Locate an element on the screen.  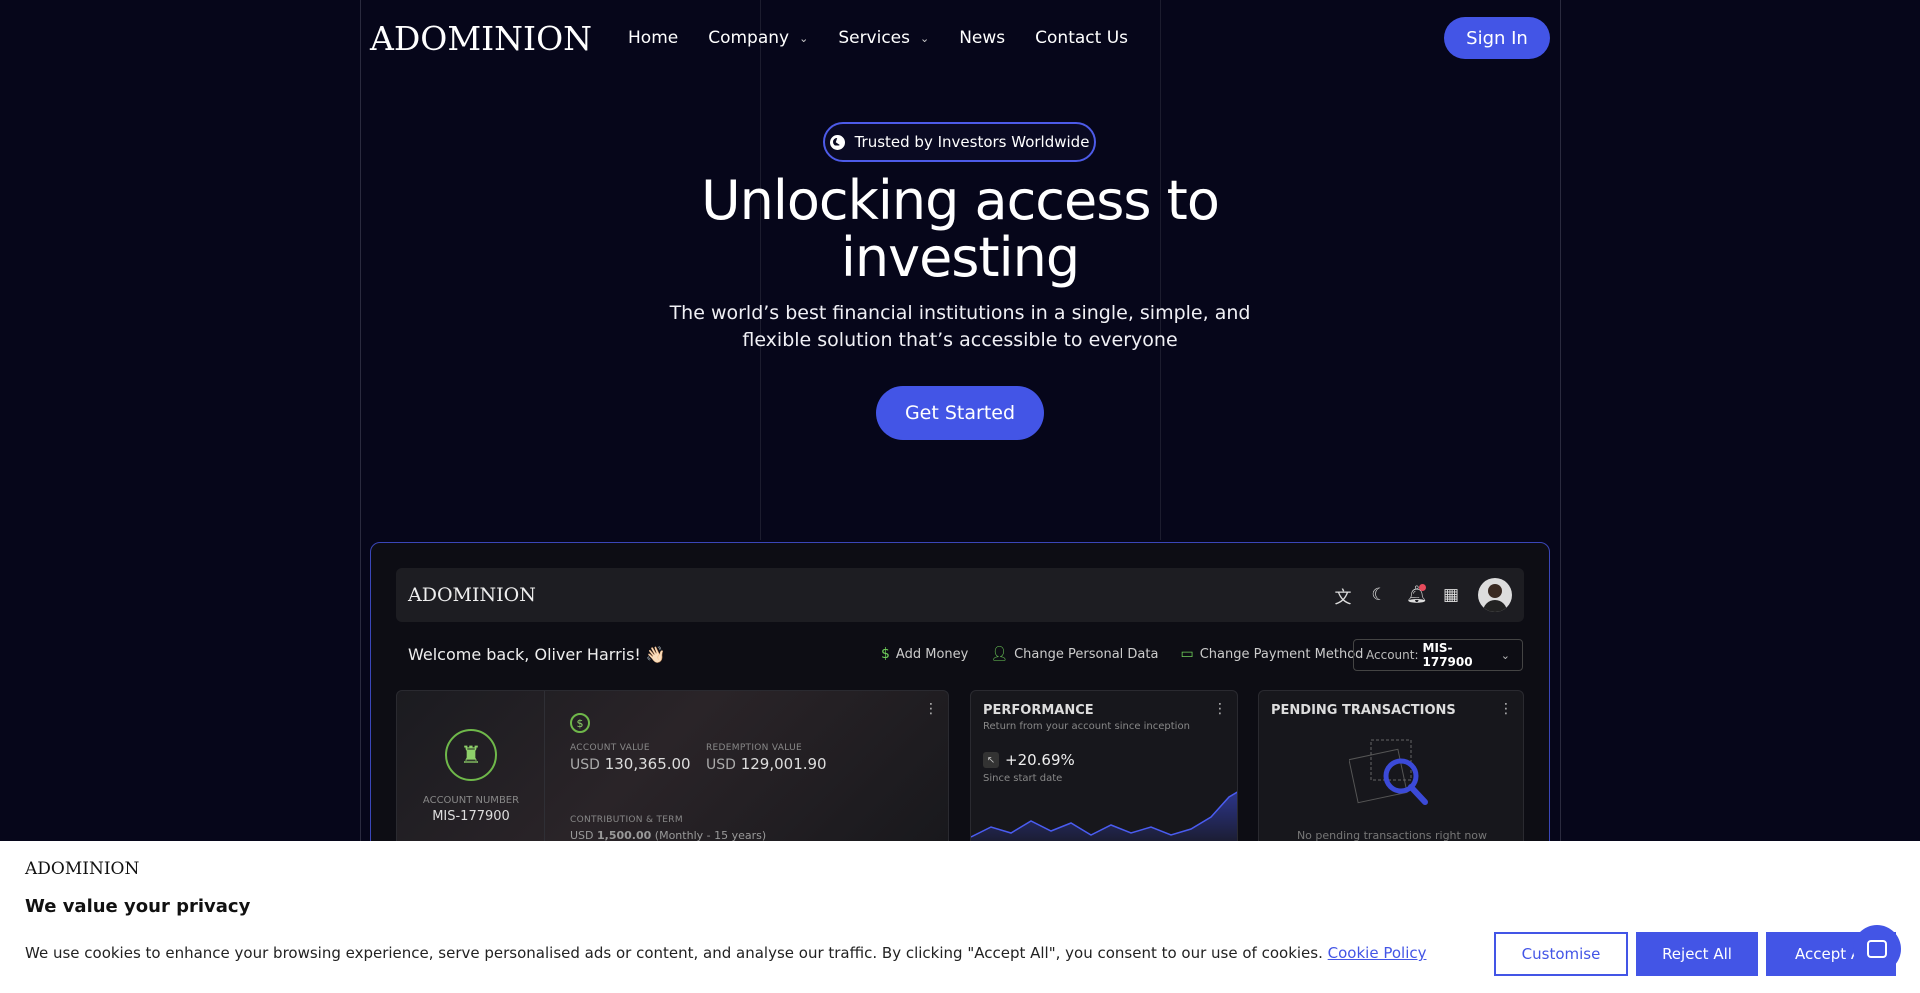
user-icon: 👤︎ is located at coordinates (999, 654).